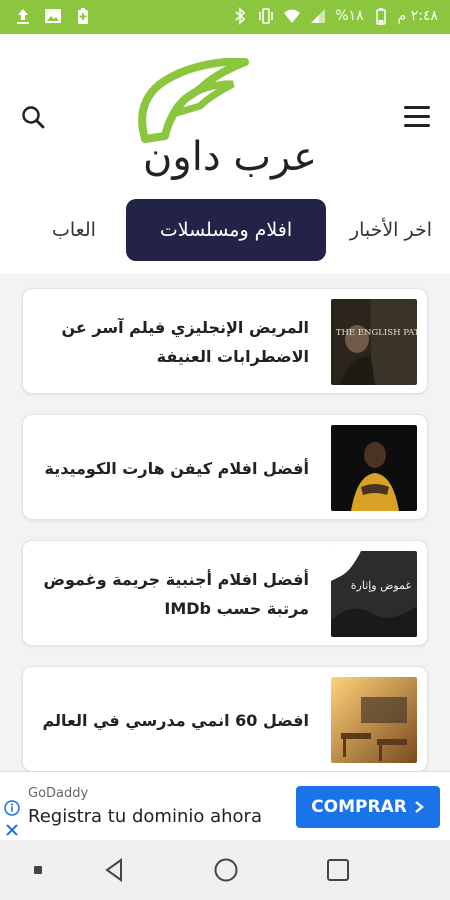  Describe the element at coordinates (53, 16) in the screenshot. I see `image-icon` at that location.